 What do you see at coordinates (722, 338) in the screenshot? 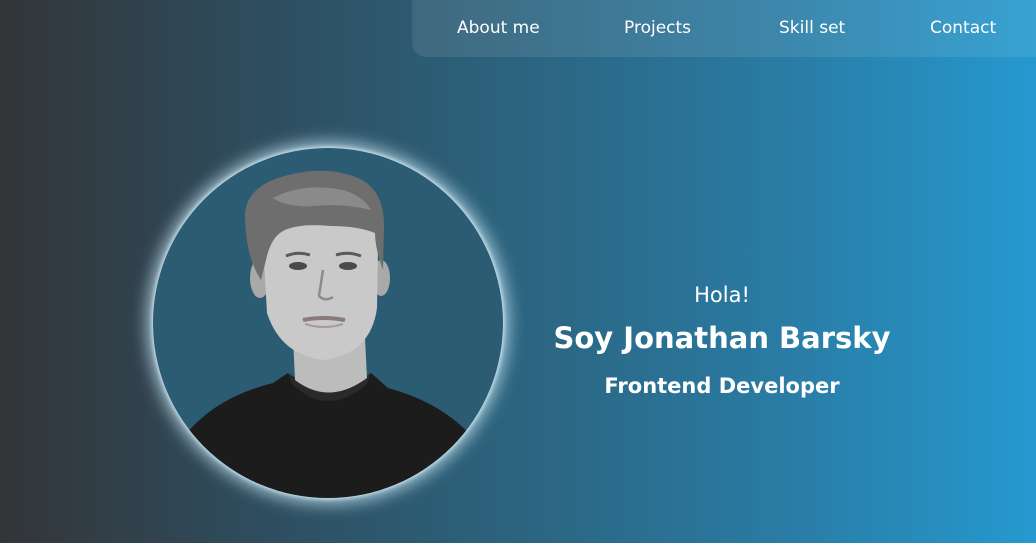
I see `hero-name: Soy Jonathan Barsky` at bounding box center [722, 338].